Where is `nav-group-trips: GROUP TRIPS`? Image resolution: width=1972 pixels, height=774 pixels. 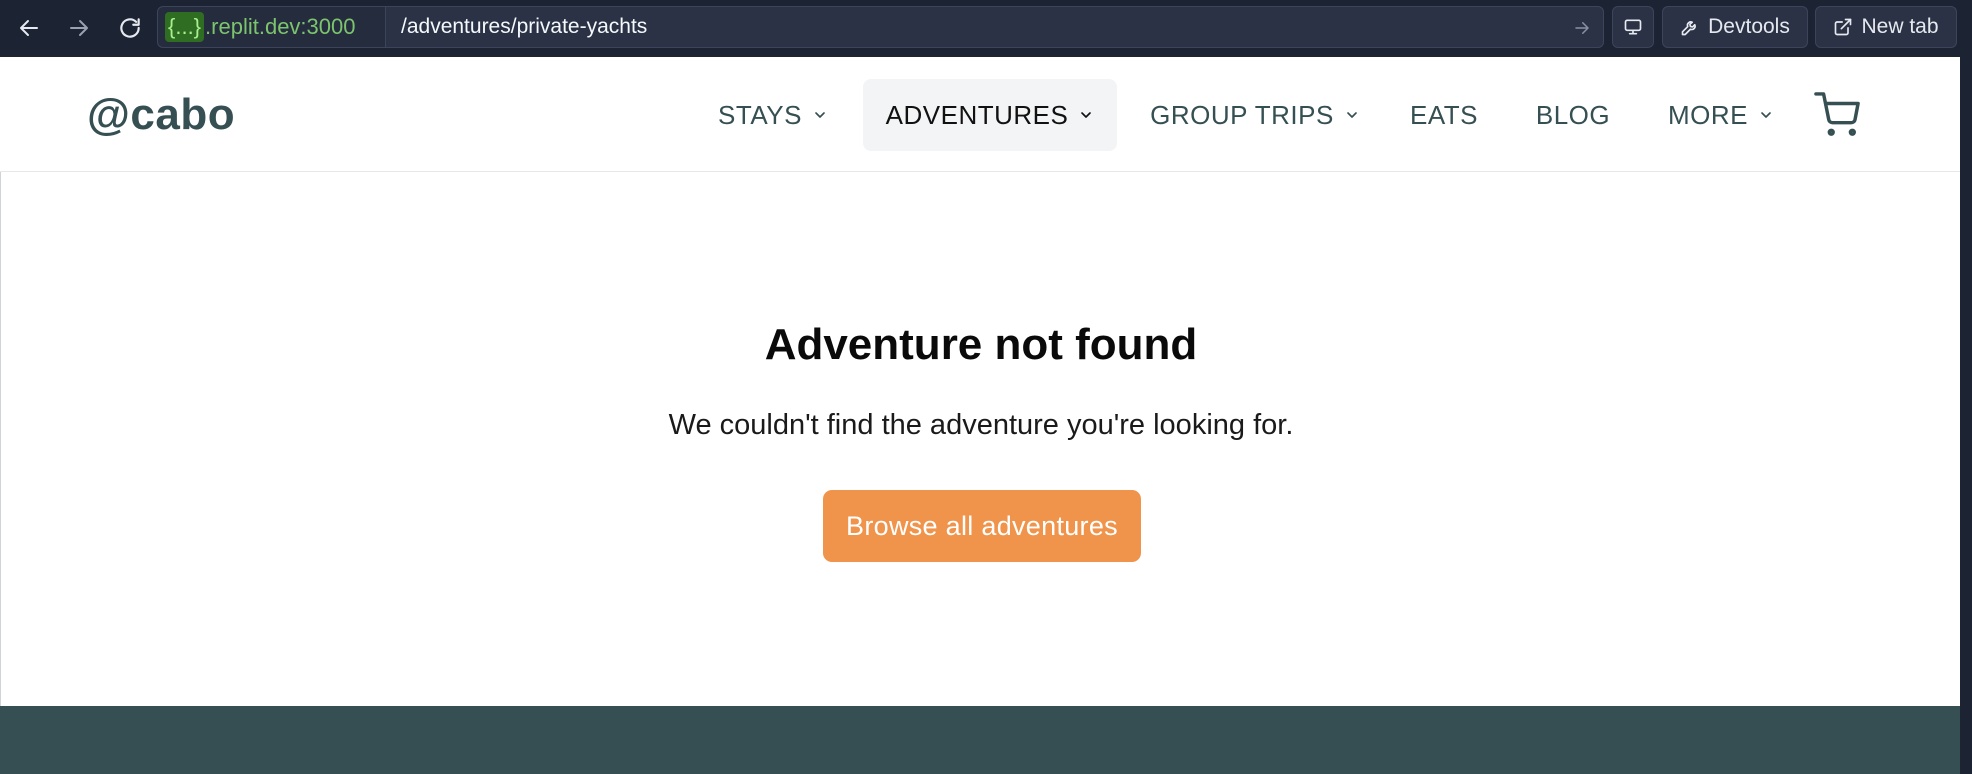 nav-group-trips: GROUP TRIPS is located at coordinates (1255, 115).